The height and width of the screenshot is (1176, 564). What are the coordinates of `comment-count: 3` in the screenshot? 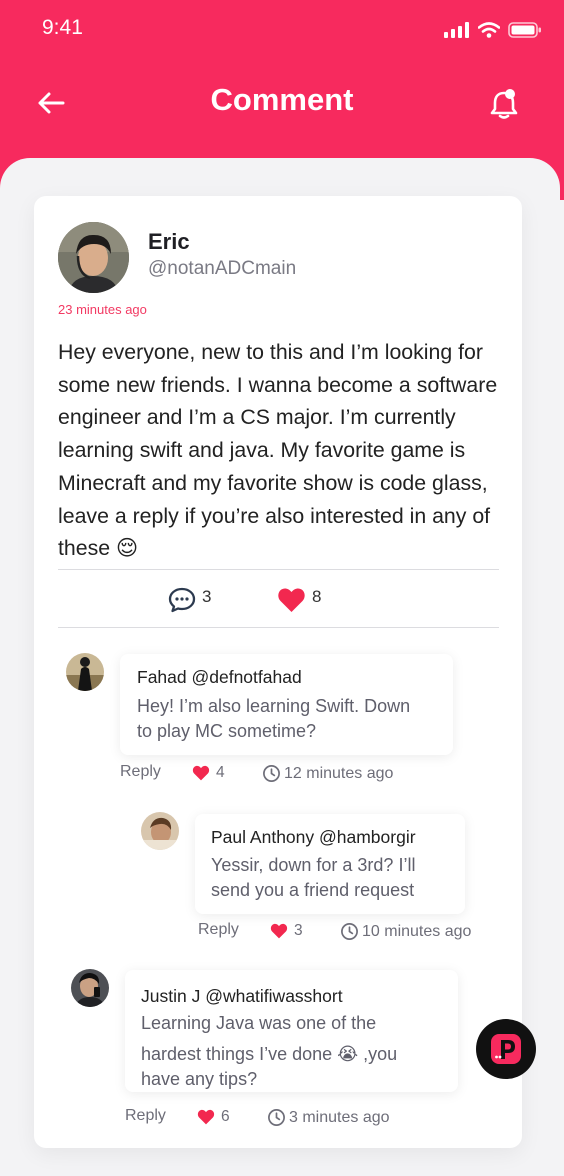 It's located at (189, 600).